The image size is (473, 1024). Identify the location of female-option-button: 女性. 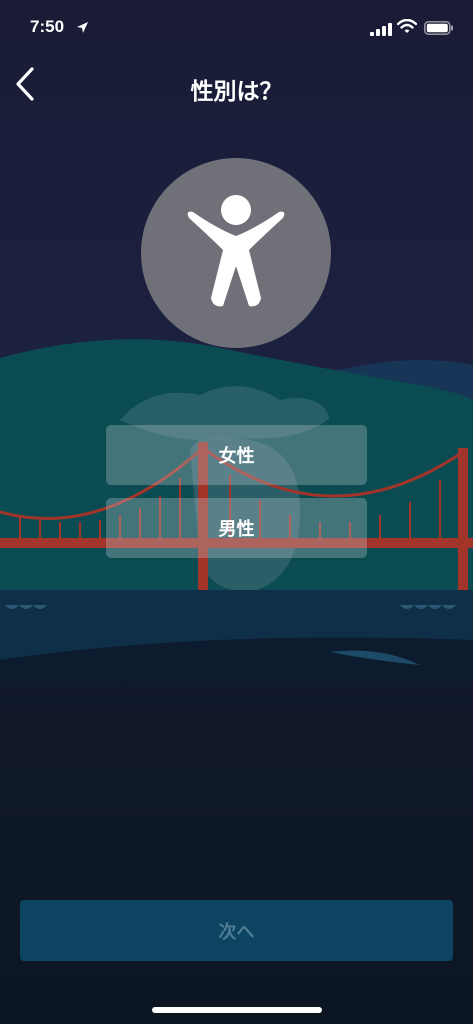
(236, 455).